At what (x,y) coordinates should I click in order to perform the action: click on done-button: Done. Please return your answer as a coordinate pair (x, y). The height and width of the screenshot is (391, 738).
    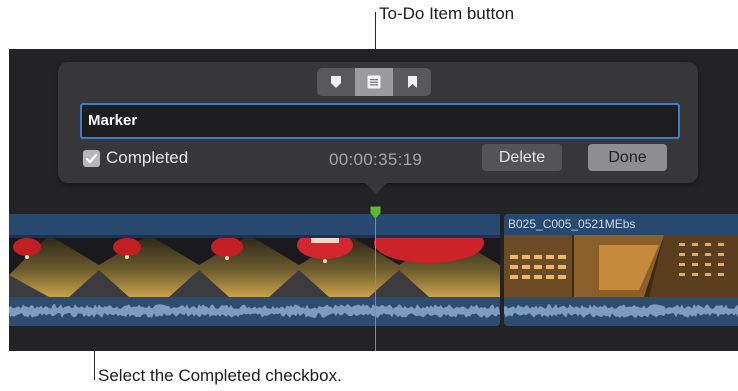
    Looking at the image, I should click on (627, 157).